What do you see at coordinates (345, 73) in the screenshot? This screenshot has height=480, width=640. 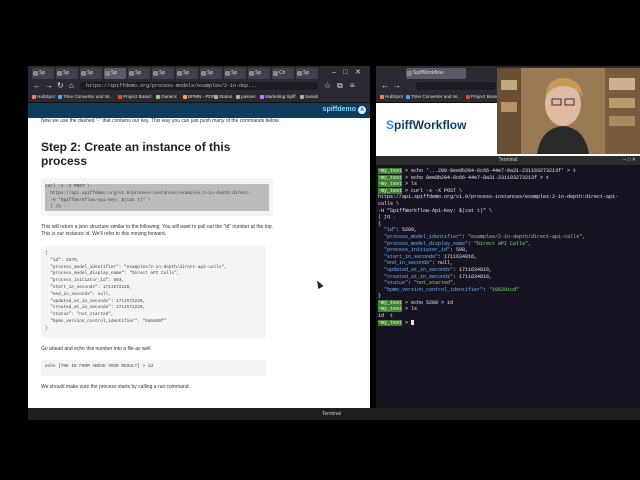 I see `maximize-button: □` at bounding box center [345, 73].